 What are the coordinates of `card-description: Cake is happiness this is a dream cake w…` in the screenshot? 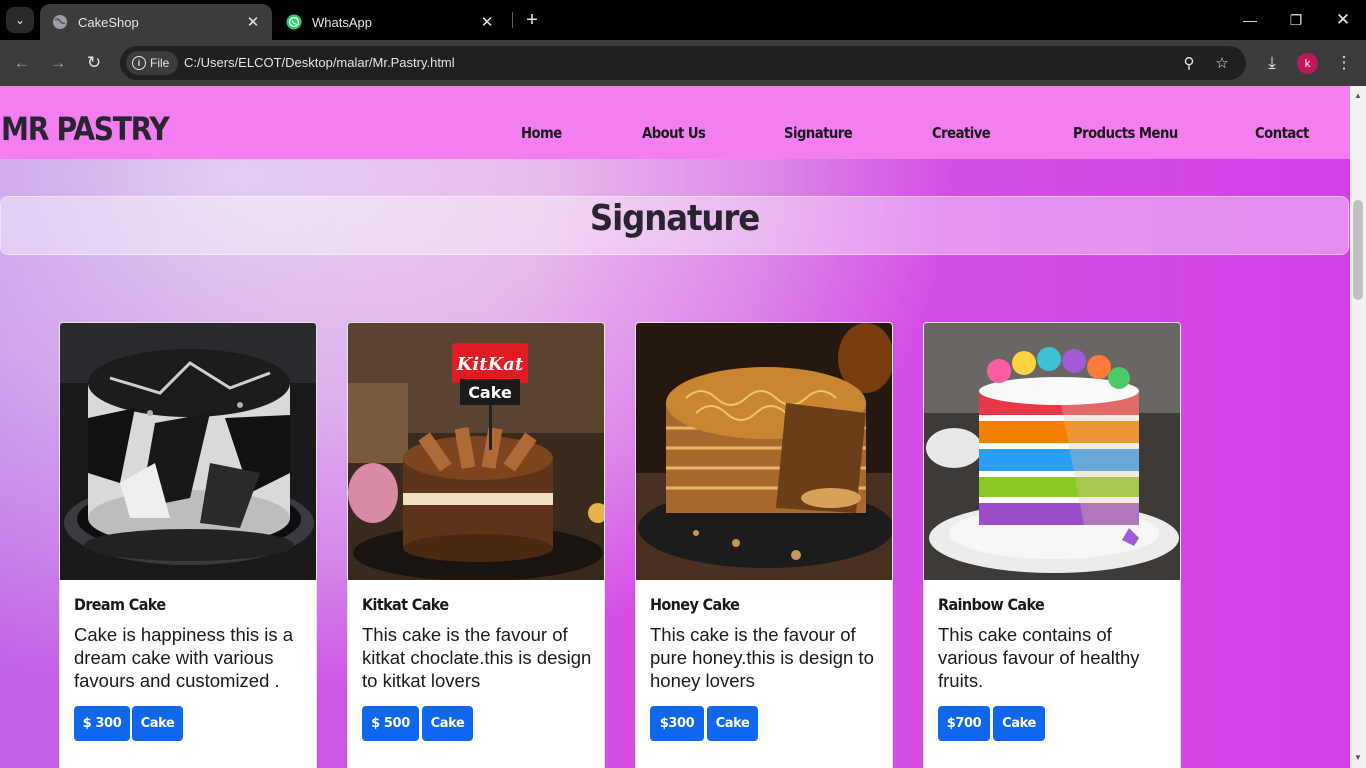 It's located at (184, 657).